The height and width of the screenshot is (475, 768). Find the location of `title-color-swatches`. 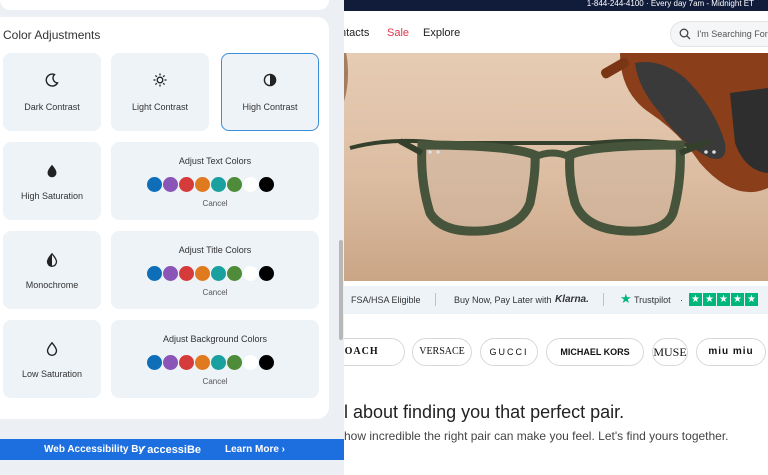

title-color-swatches is located at coordinates (210, 273).